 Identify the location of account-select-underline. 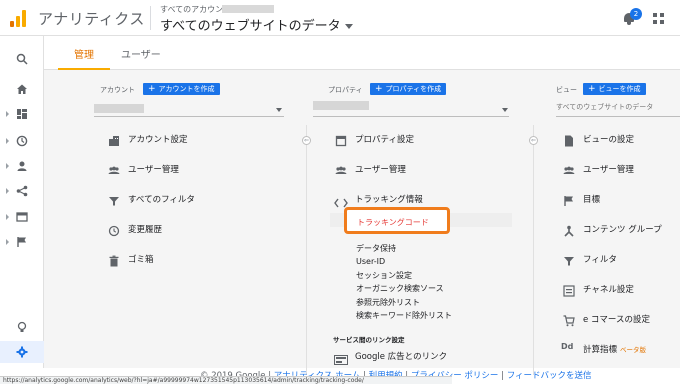
(189, 116).